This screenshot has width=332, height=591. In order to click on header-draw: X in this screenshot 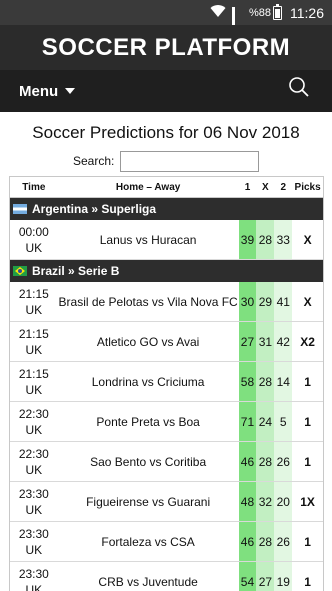, I will do `click(265, 187)`.